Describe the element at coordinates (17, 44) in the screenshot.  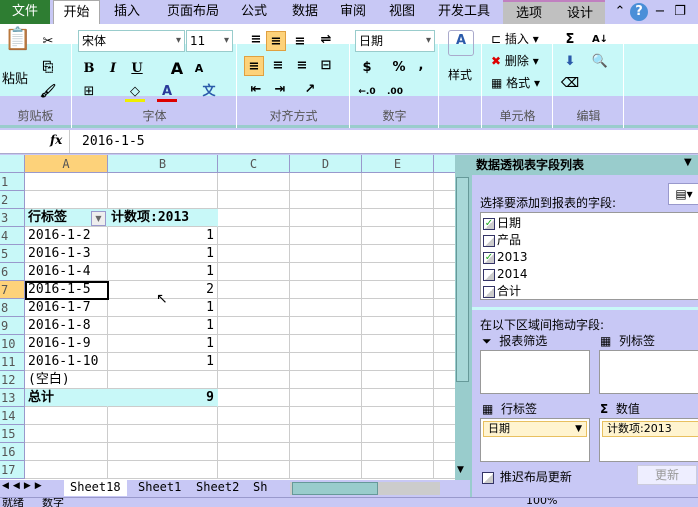
I see `paste-icon: 📋` at that location.